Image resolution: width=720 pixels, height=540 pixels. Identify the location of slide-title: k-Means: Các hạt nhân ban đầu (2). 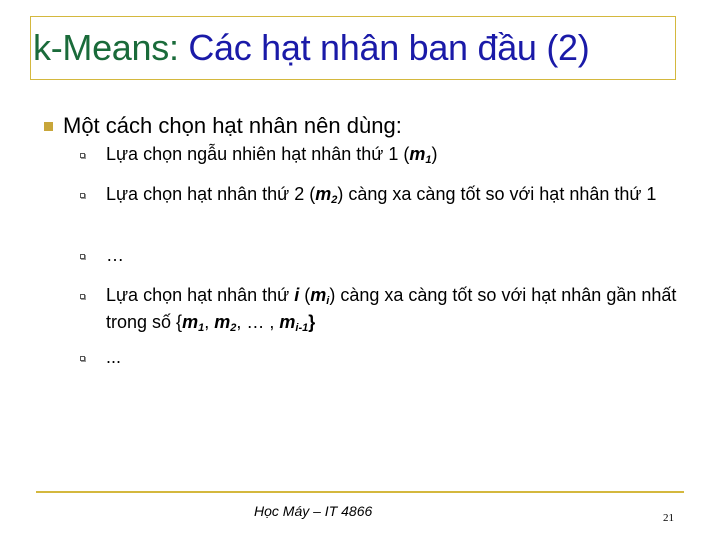
(311, 48).